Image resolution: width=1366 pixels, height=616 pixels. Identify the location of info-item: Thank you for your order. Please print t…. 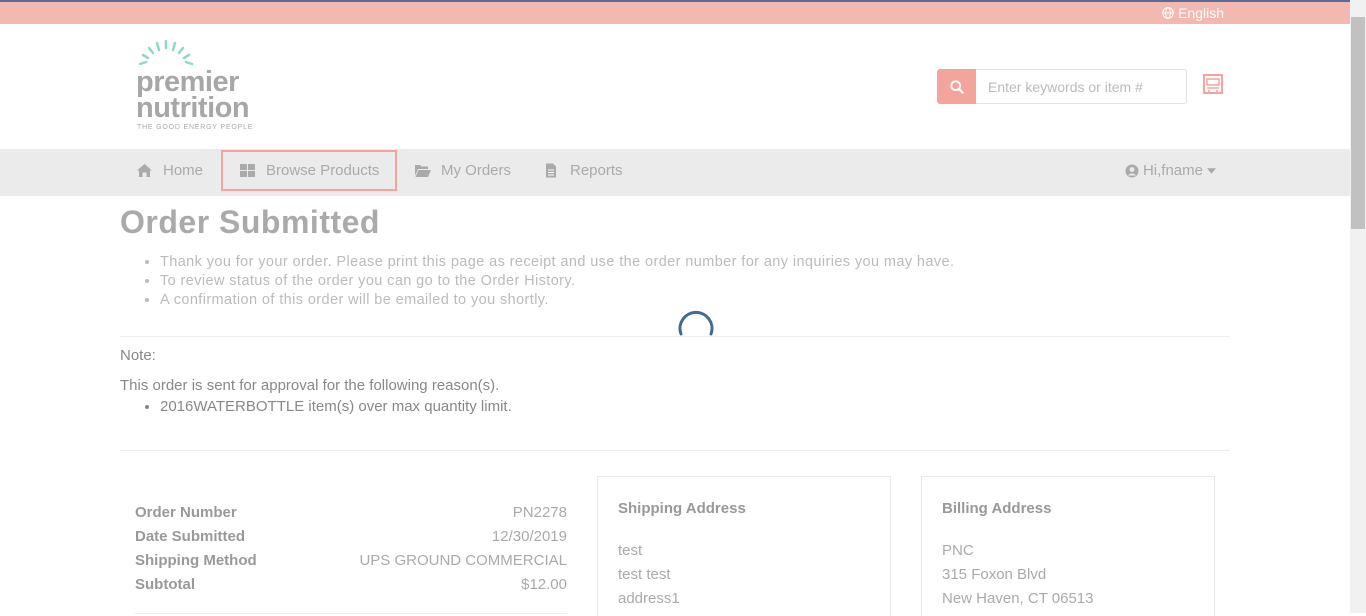
(695, 262).